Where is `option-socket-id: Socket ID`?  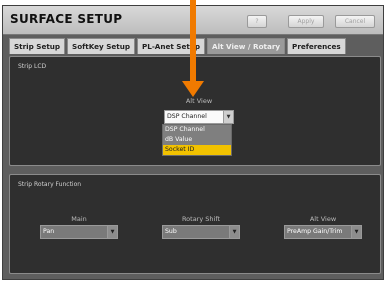 option-socket-id: Socket ID is located at coordinates (197, 150).